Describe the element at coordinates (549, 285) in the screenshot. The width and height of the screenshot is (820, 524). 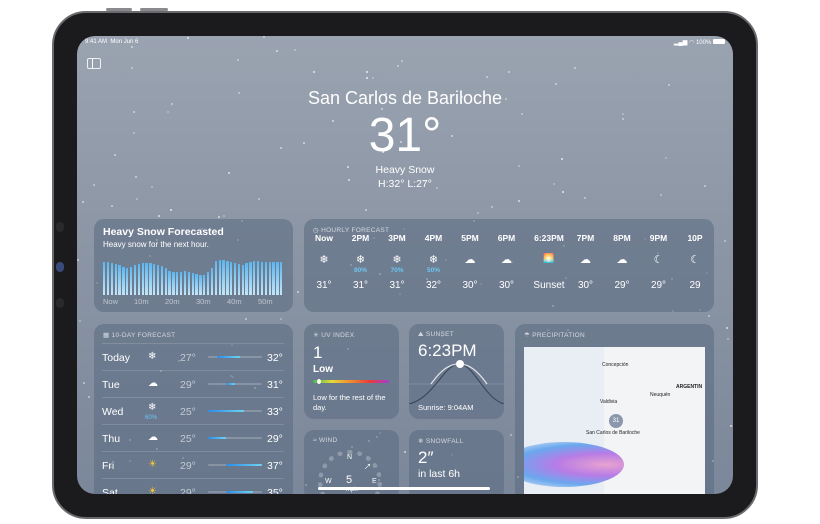
I see `hour-temp: Sunset` at that location.